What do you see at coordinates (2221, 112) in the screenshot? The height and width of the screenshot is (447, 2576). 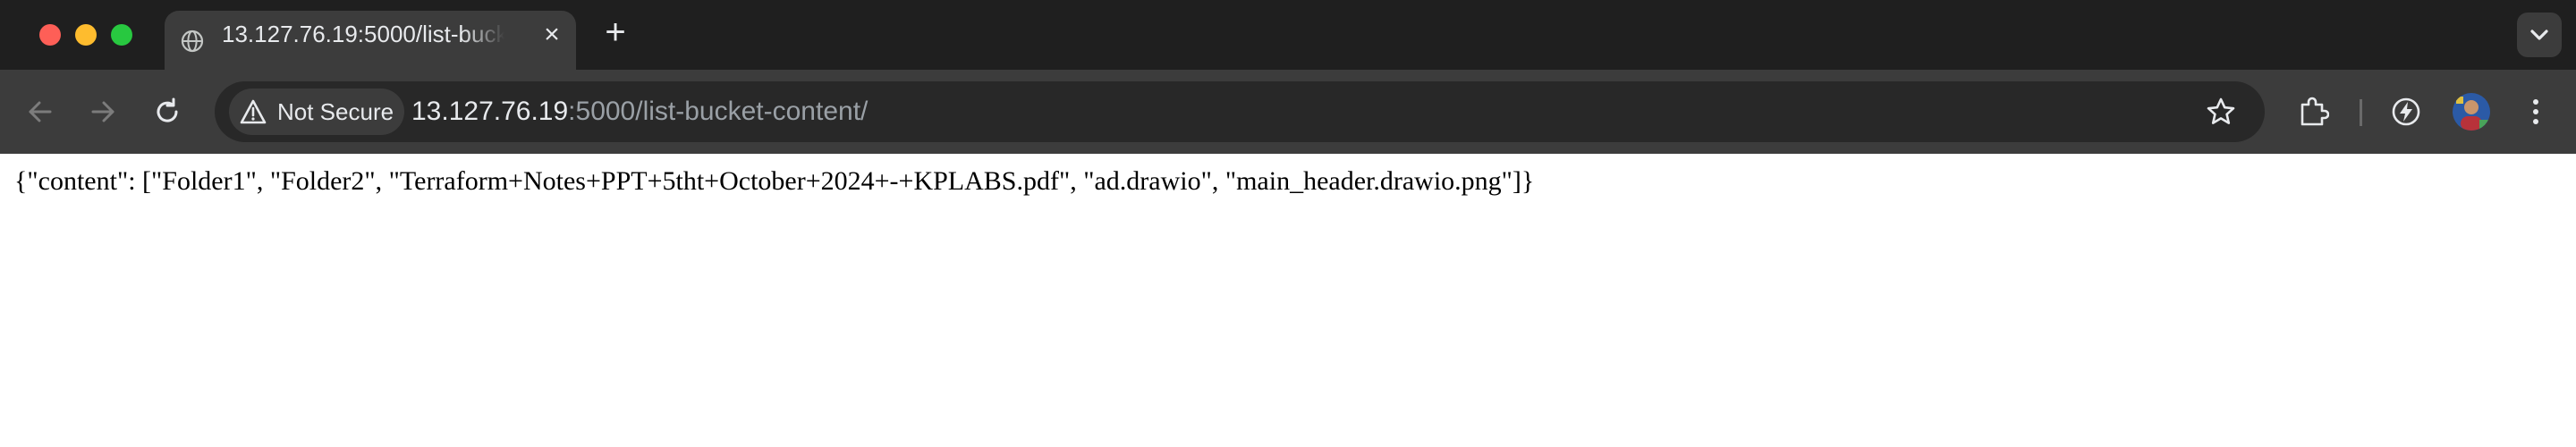 I see `star-icon` at bounding box center [2221, 112].